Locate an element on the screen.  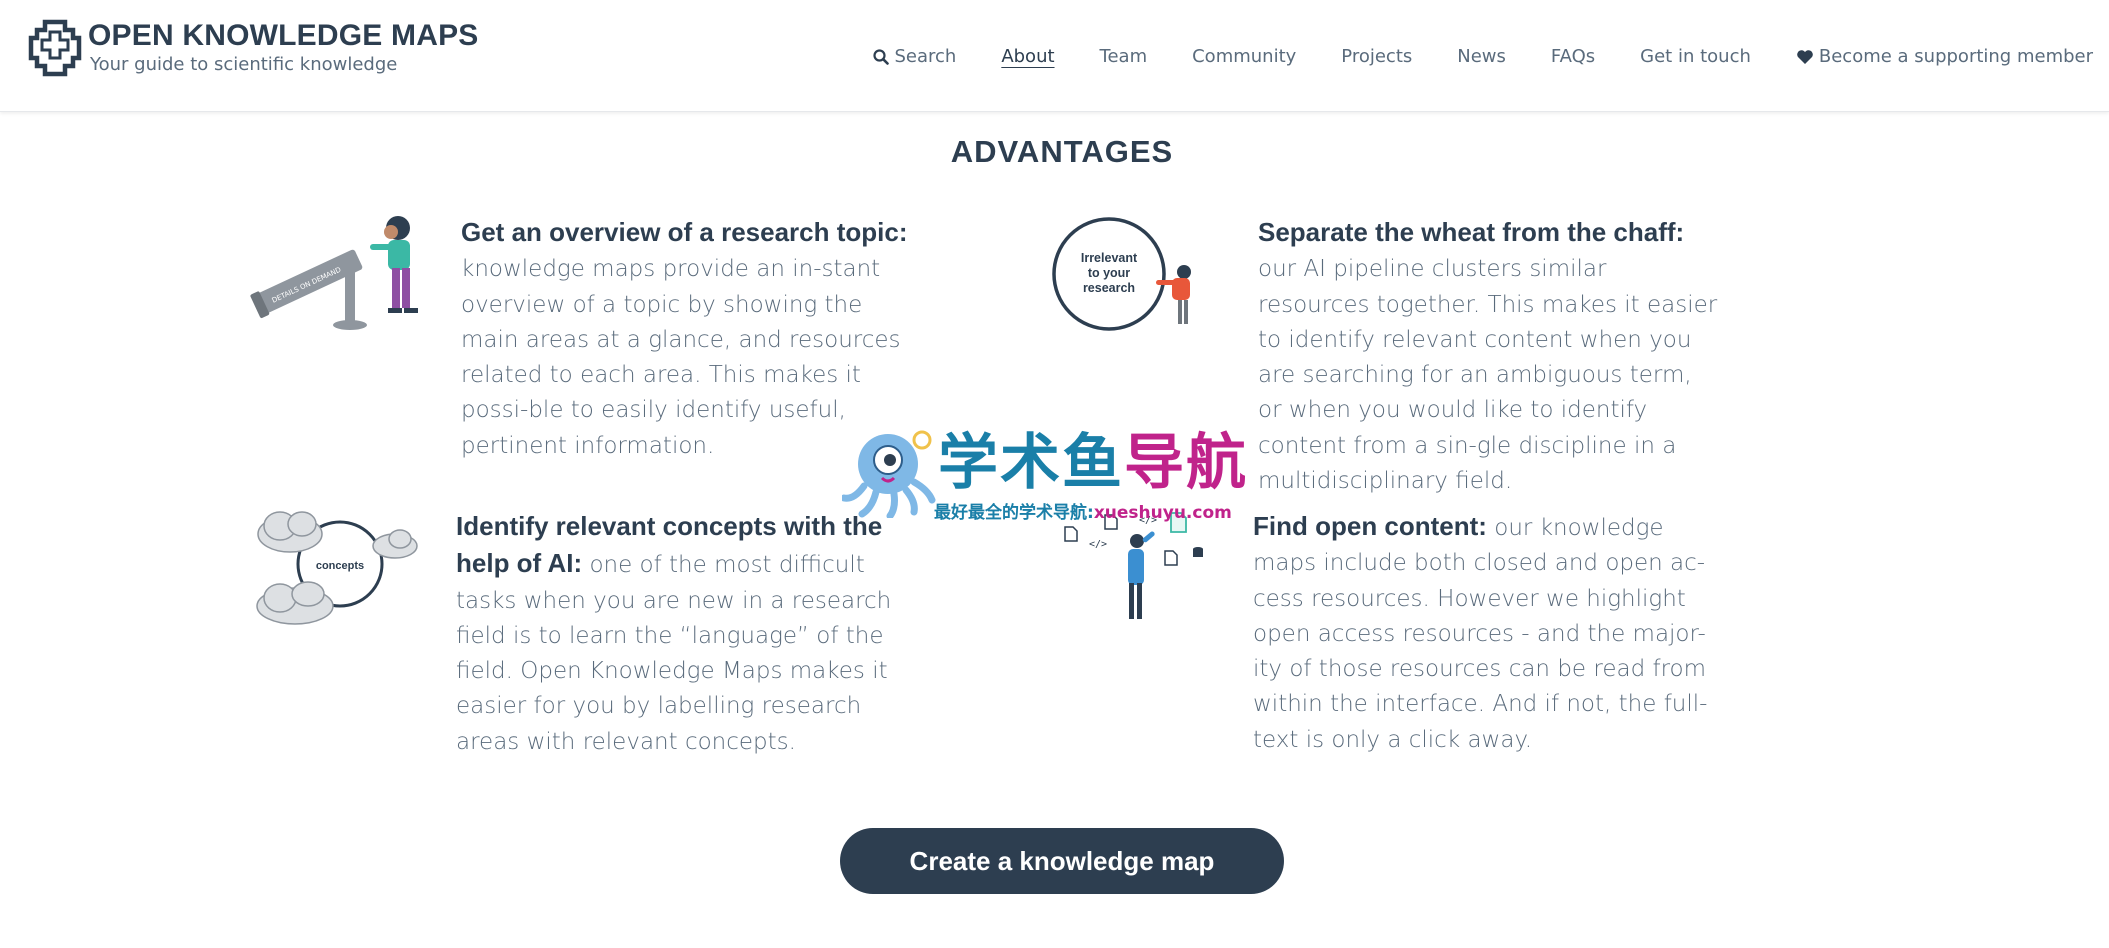
nav-team-label: Team is located at coordinates (1123, 56).